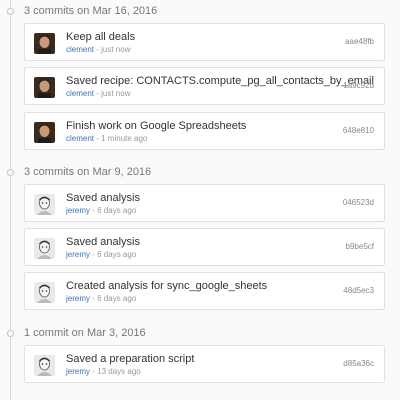 This screenshot has width=400, height=400. Describe the element at coordinates (85, 333) in the screenshot. I see `group-title: 1 commit on Mar 3, 2016` at that location.